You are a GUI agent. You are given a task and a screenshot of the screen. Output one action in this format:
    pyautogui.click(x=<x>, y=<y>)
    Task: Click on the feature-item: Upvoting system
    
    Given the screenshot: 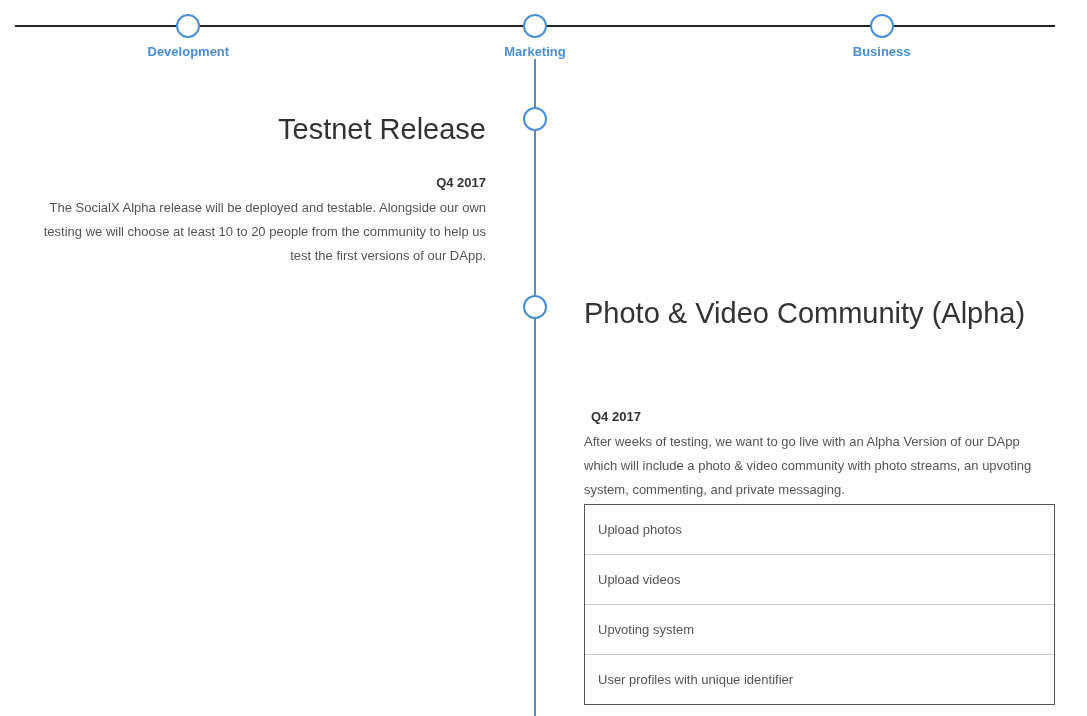 What is the action you would take?
    pyautogui.click(x=819, y=629)
    